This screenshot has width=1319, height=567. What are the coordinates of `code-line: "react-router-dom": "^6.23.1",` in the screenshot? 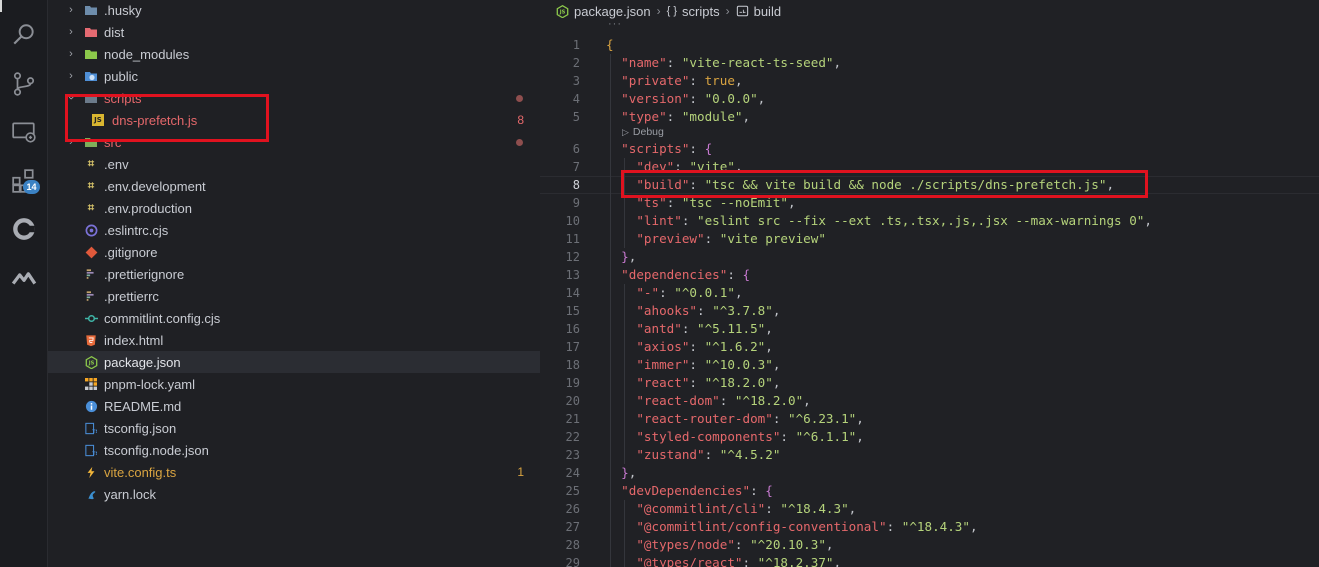 It's located at (735, 419).